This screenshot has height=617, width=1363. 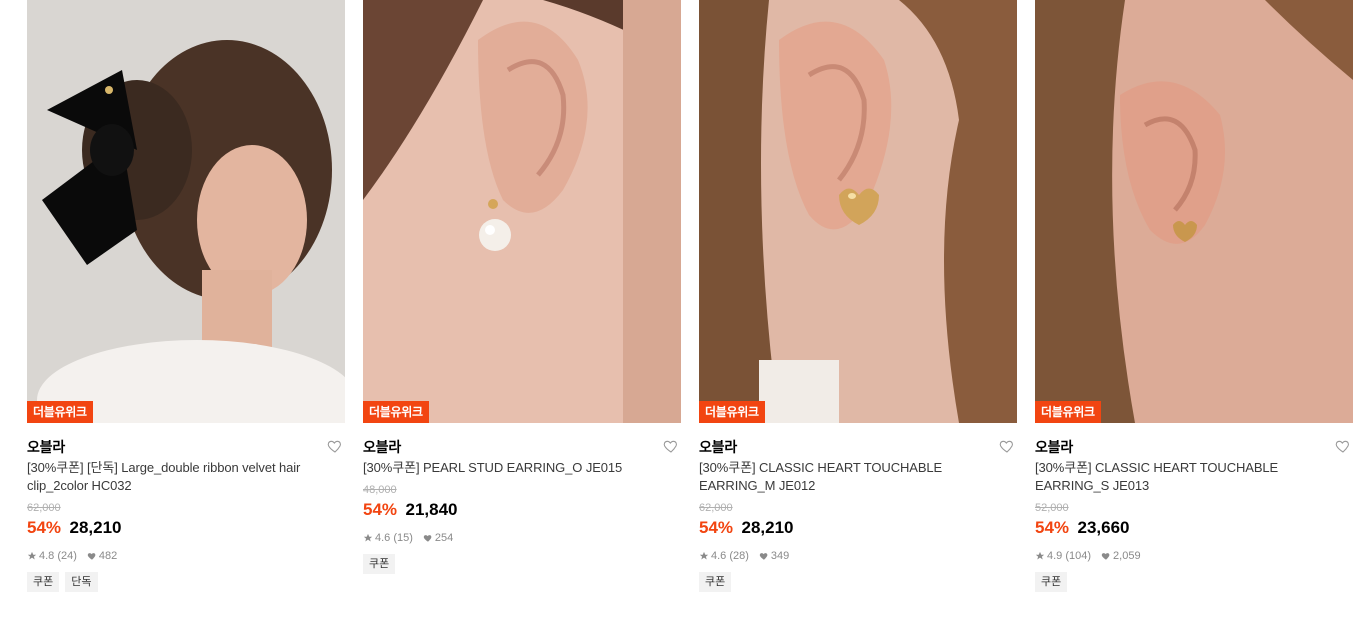 I want to click on review-count: (24), so click(x=67, y=556).